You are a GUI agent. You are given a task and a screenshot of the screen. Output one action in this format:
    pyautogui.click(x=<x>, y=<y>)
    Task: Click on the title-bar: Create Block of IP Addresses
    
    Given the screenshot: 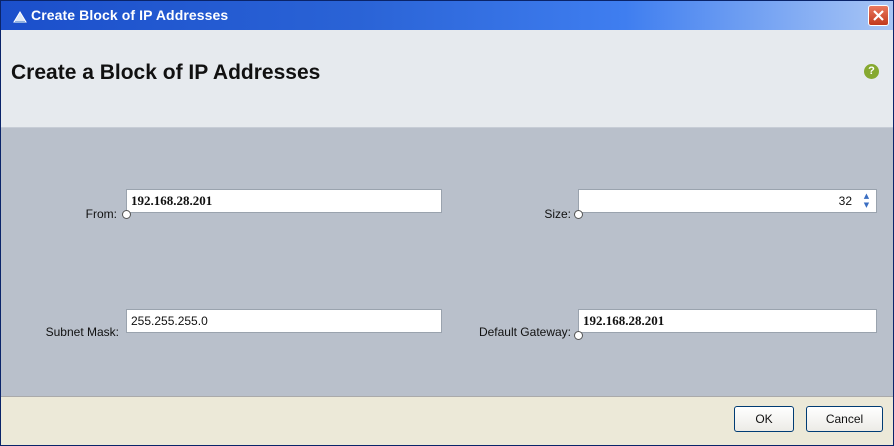 What is the action you would take?
    pyautogui.click(x=447, y=15)
    